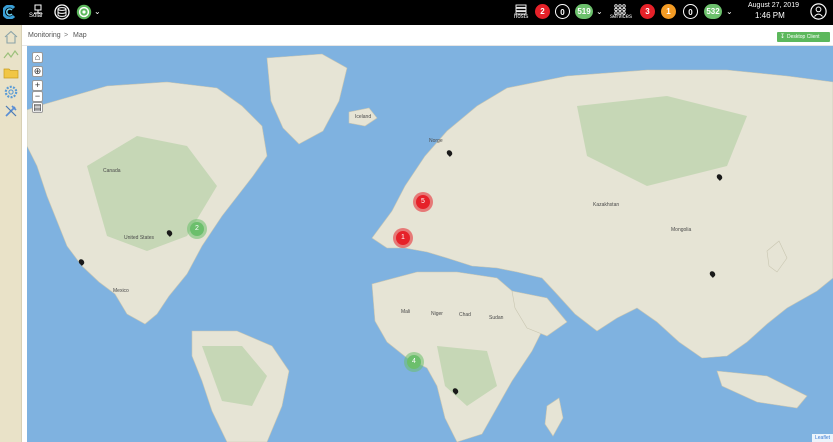  I want to click on services-chevron-down-icon: ⌄, so click(729, 11).